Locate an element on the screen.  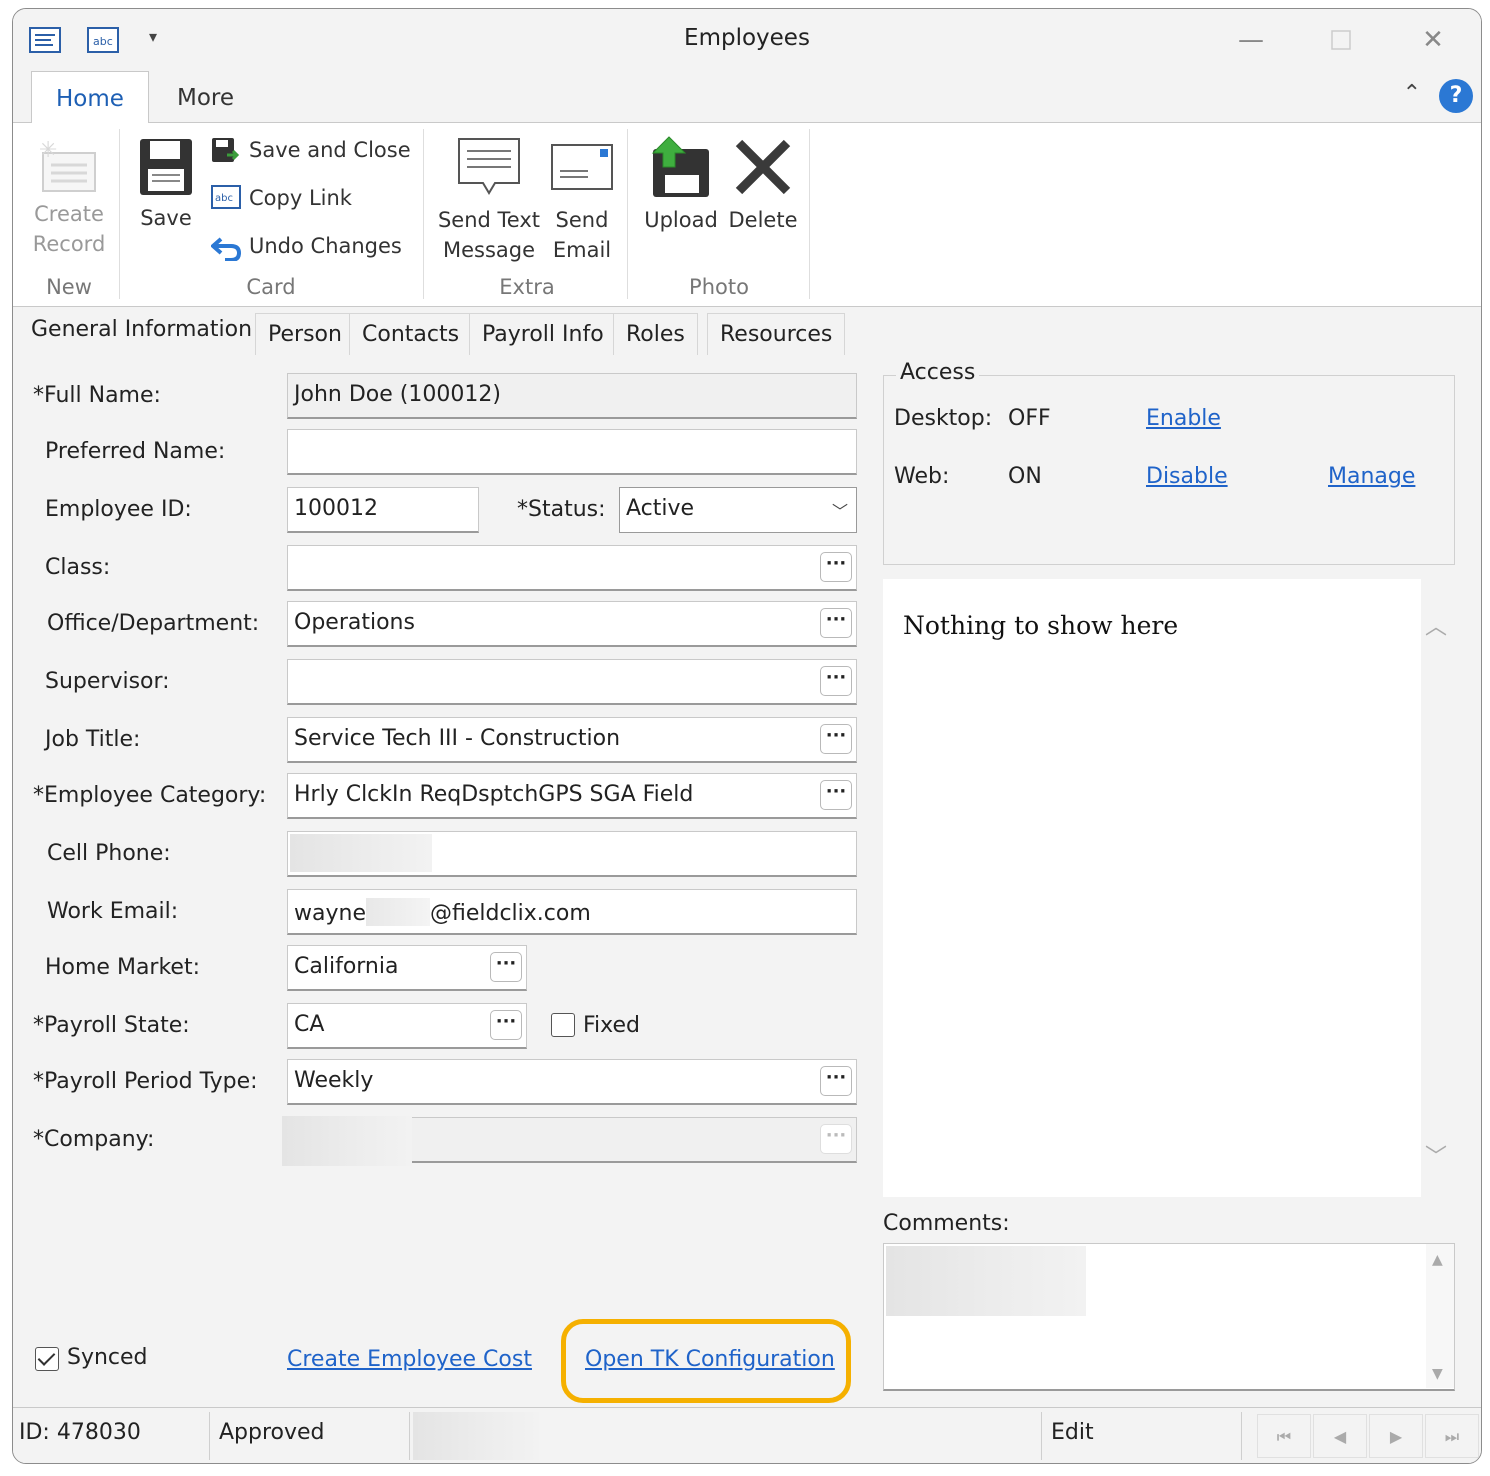
class-lookup-button: ··· is located at coordinates (836, 567).